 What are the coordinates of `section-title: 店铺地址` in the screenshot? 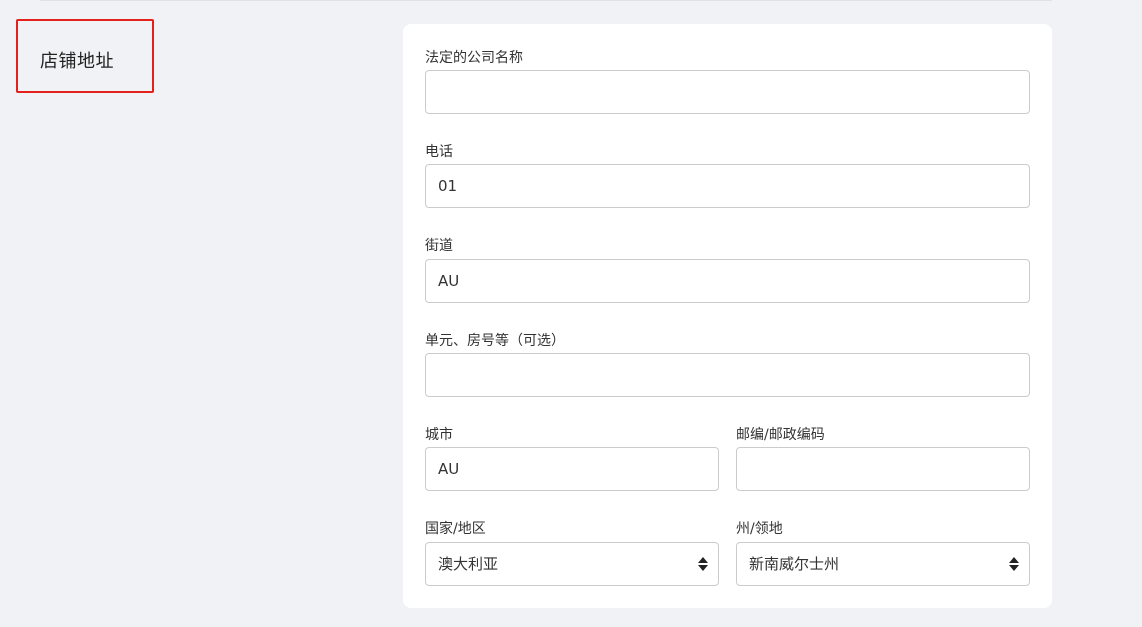 It's located at (77, 61).